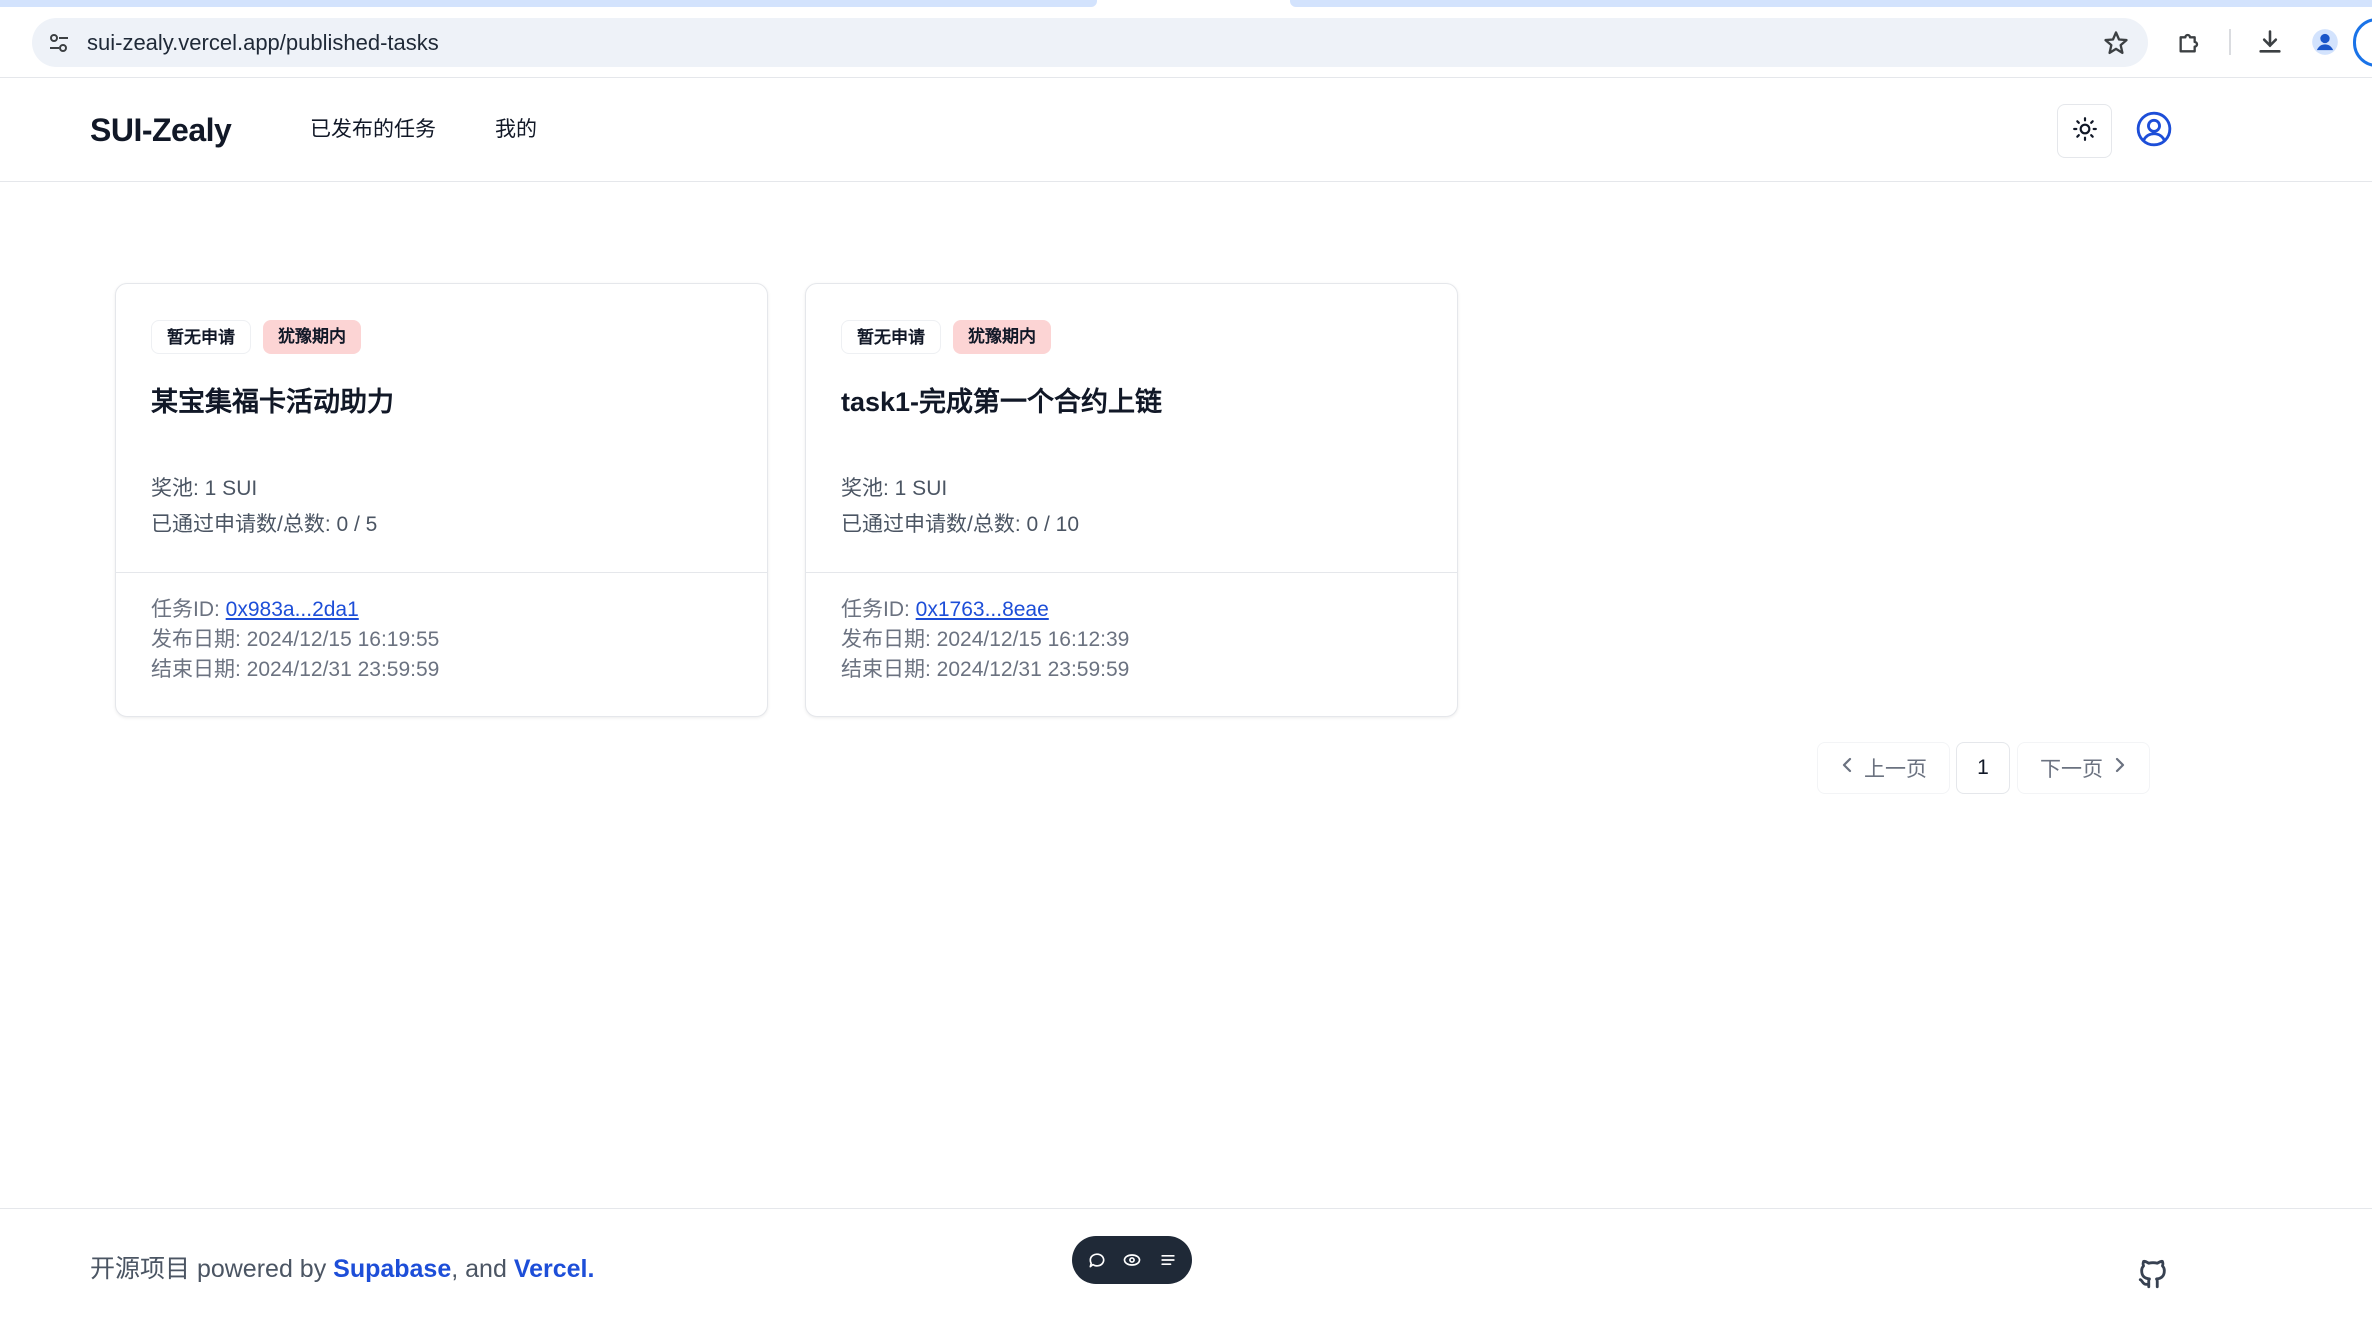  Describe the element at coordinates (982, 609) in the screenshot. I see `task-id-link: 0x1763...8eae` at that location.